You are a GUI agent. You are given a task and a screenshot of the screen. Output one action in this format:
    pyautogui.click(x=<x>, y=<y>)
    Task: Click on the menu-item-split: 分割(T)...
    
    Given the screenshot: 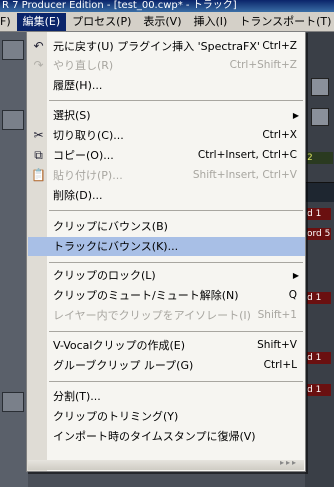 What is the action you would take?
    pyautogui.click(x=166, y=396)
    